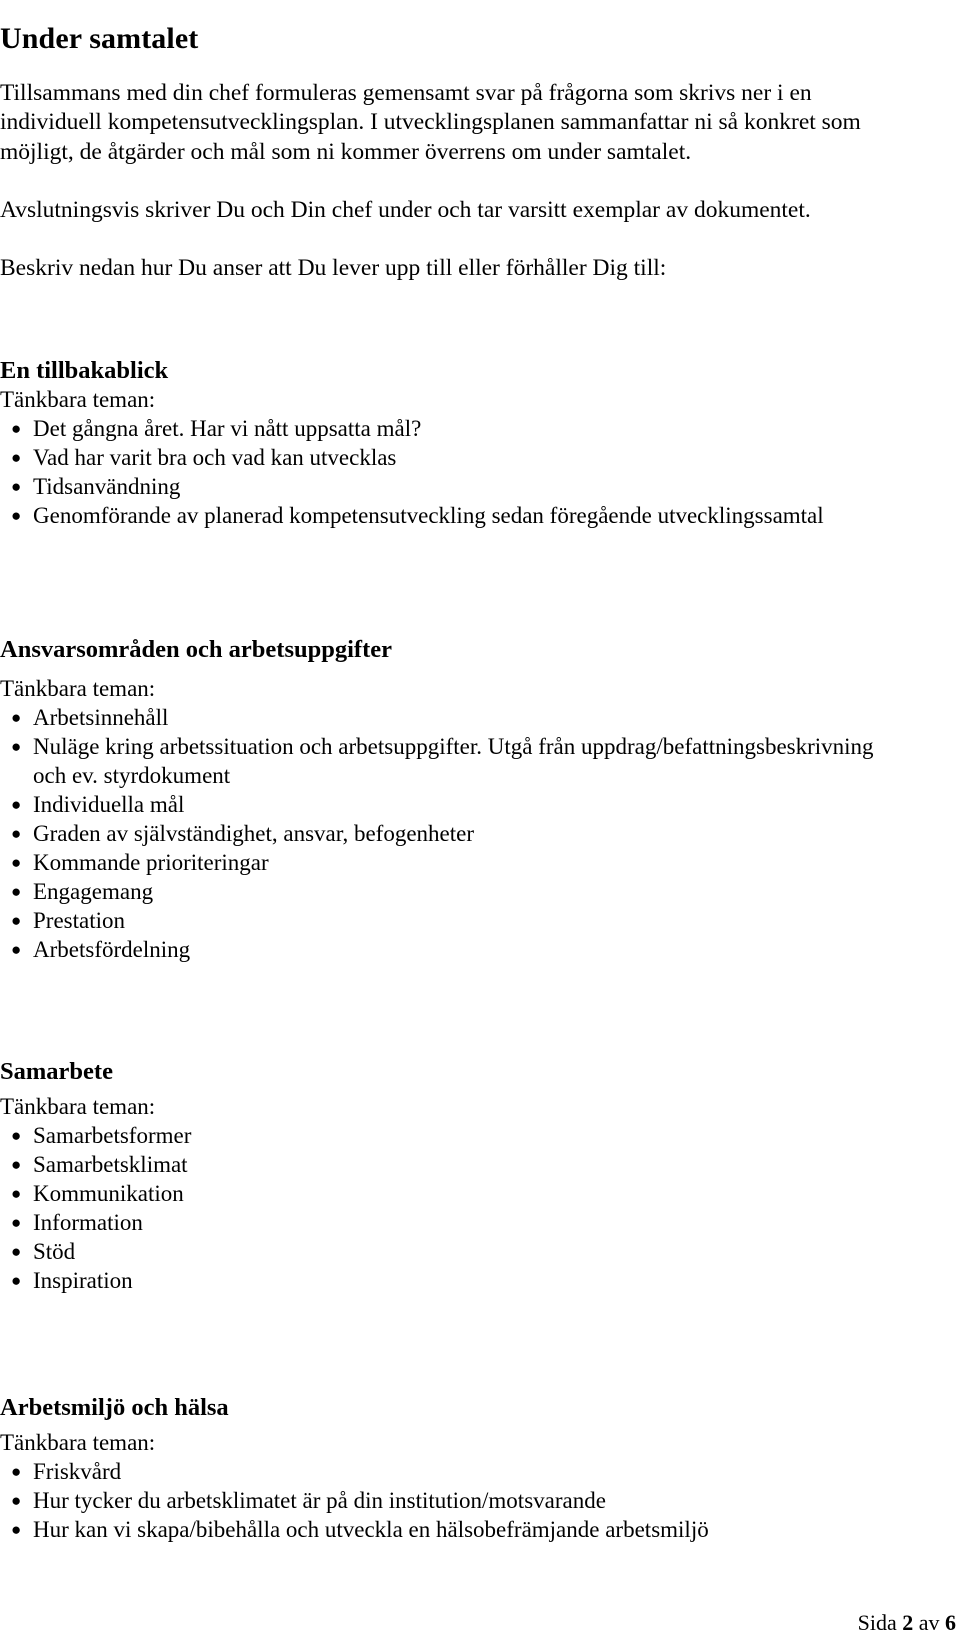 The height and width of the screenshot is (1640, 960). Describe the element at coordinates (456, 891) in the screenshot. I see `list-item: ● Engagemang` at that location.